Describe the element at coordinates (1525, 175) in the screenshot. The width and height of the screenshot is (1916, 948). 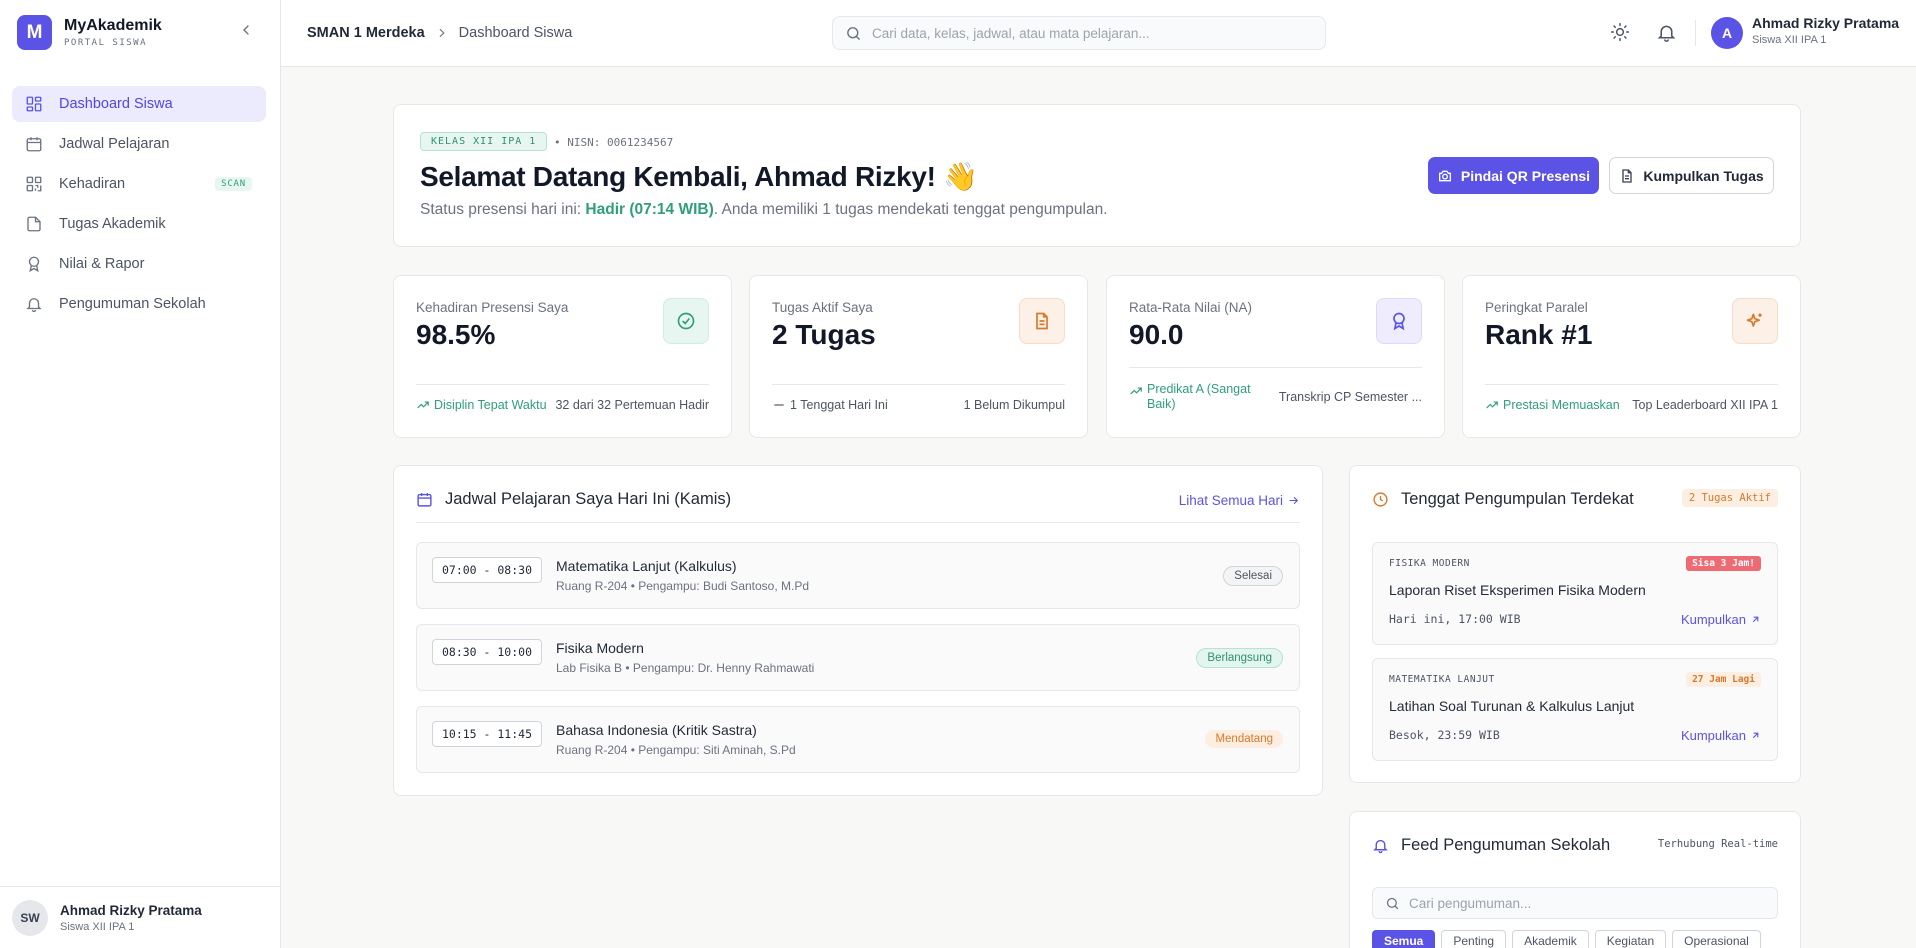
I see `scan-qr-label: Pindai QR Presensi` at that location.